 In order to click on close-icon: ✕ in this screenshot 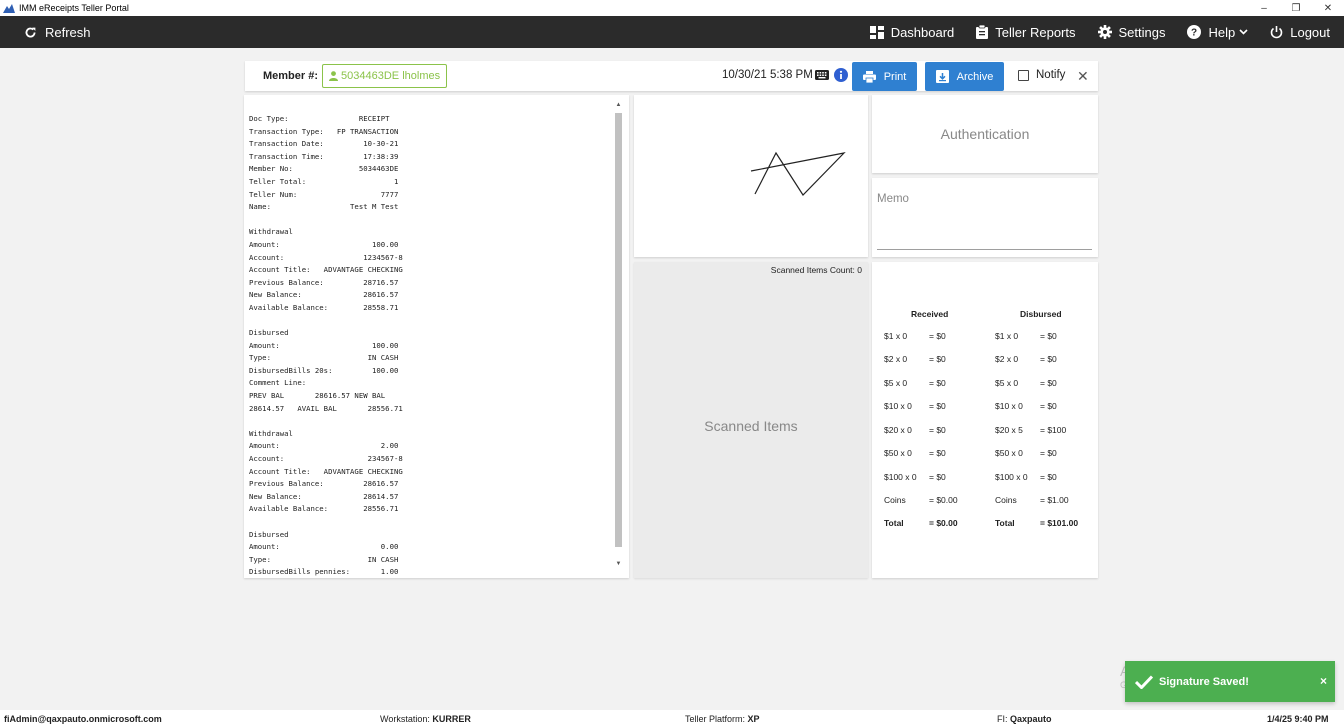, I will do `click(1083, 76)`.